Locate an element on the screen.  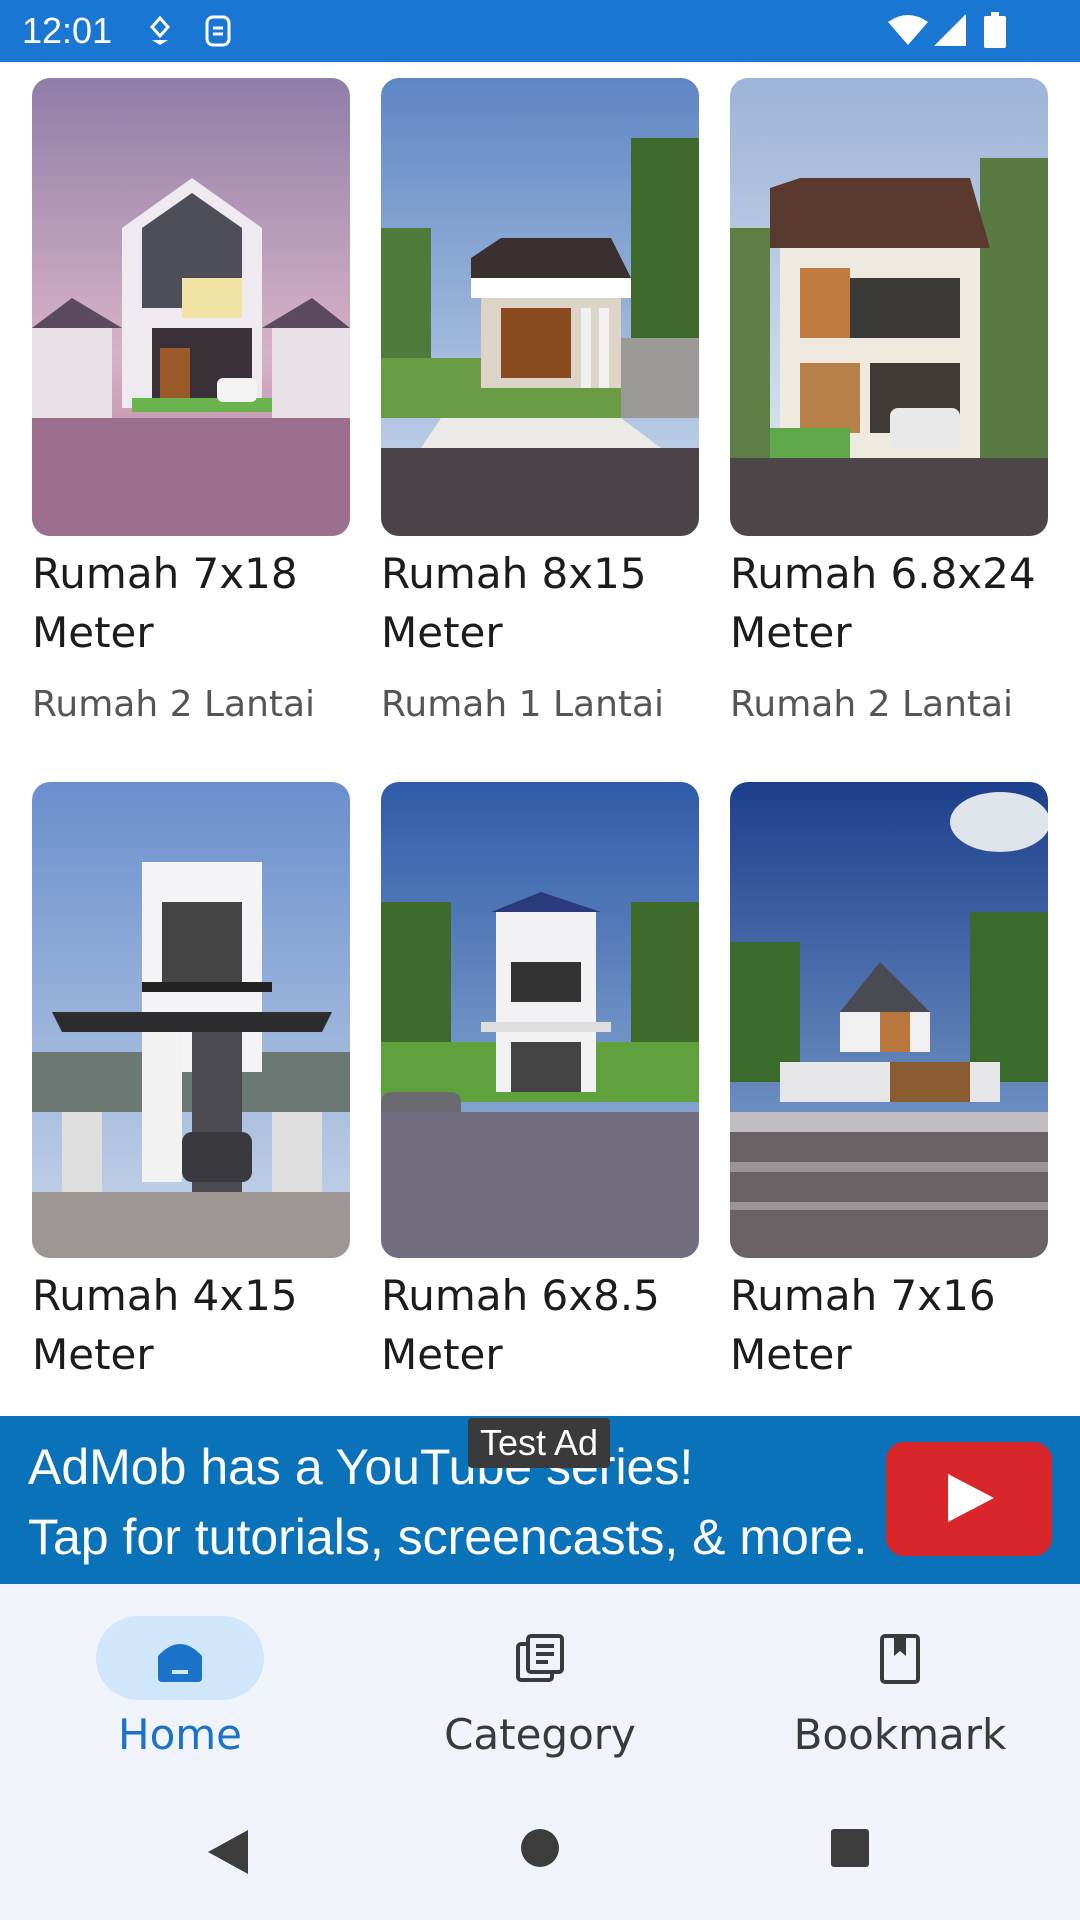
nav-label-bookmark: Bookmark is located at coordinates (900, 1734).